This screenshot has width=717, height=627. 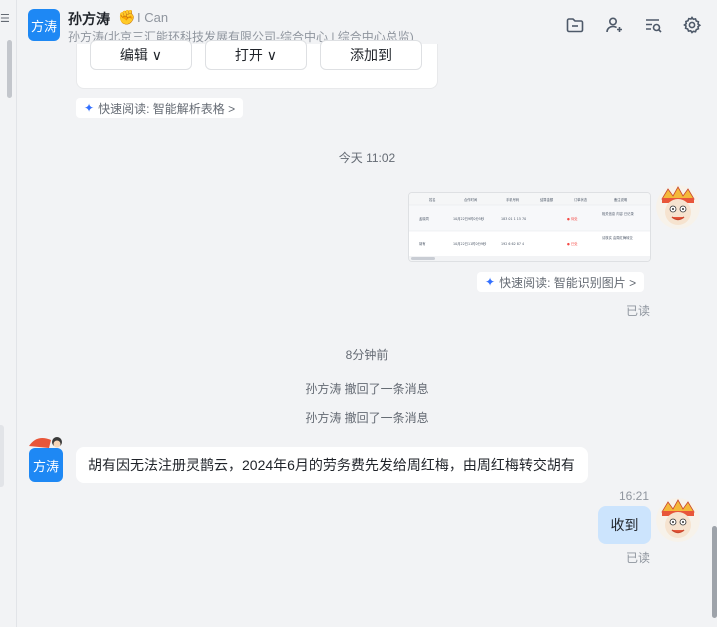 I want to click on message-time: 16:21, so click(x=634, y=496).